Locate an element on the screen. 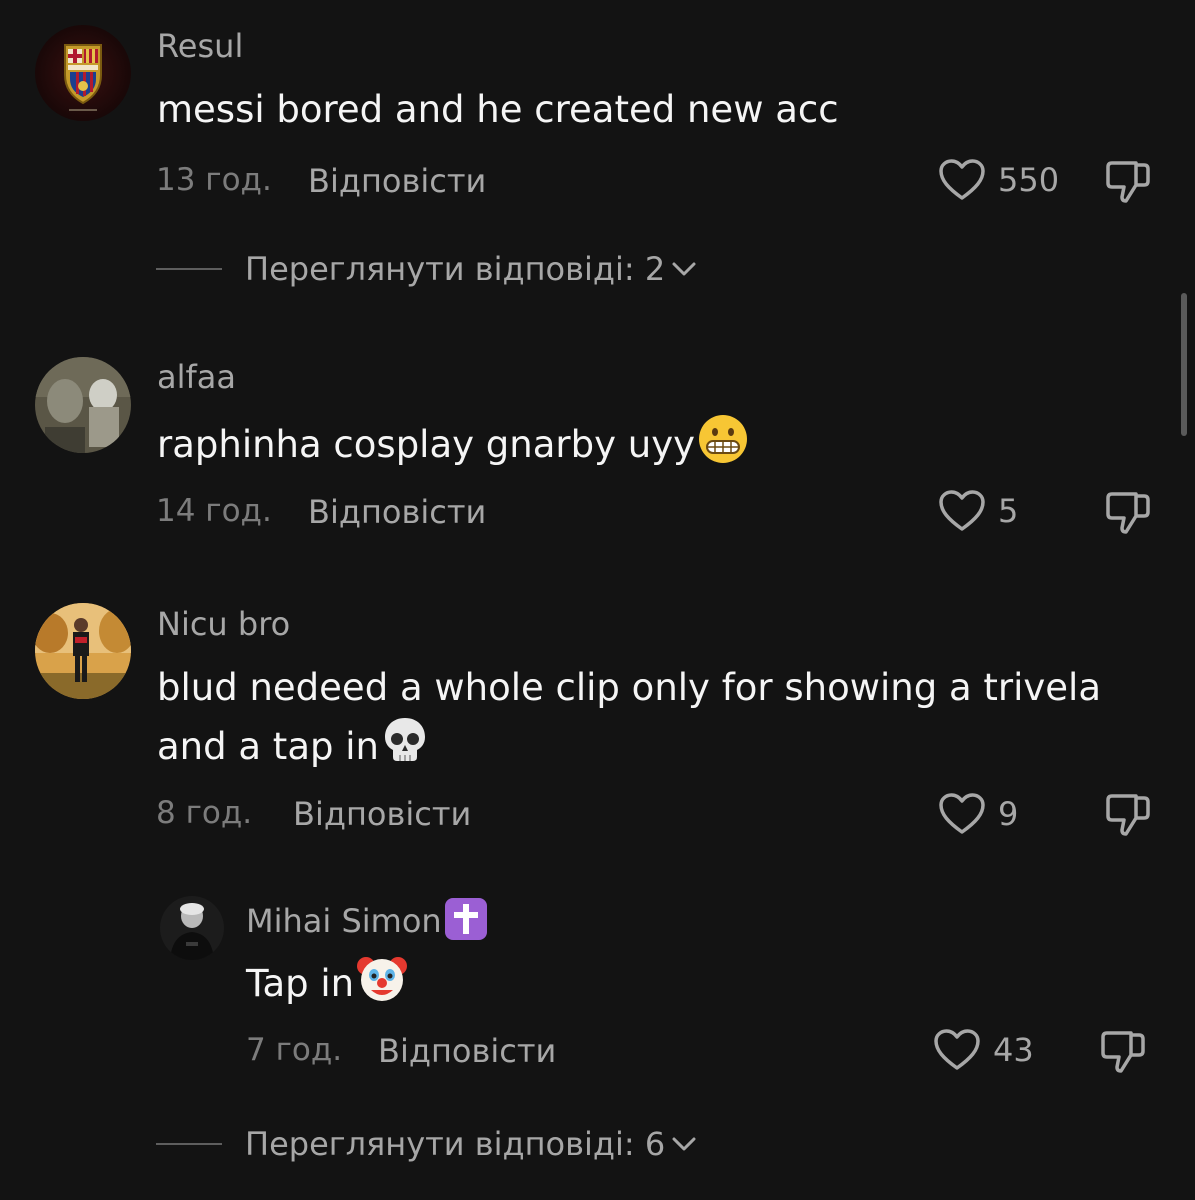  reply-text-content: Tap in is located at coordinates (300, 983).